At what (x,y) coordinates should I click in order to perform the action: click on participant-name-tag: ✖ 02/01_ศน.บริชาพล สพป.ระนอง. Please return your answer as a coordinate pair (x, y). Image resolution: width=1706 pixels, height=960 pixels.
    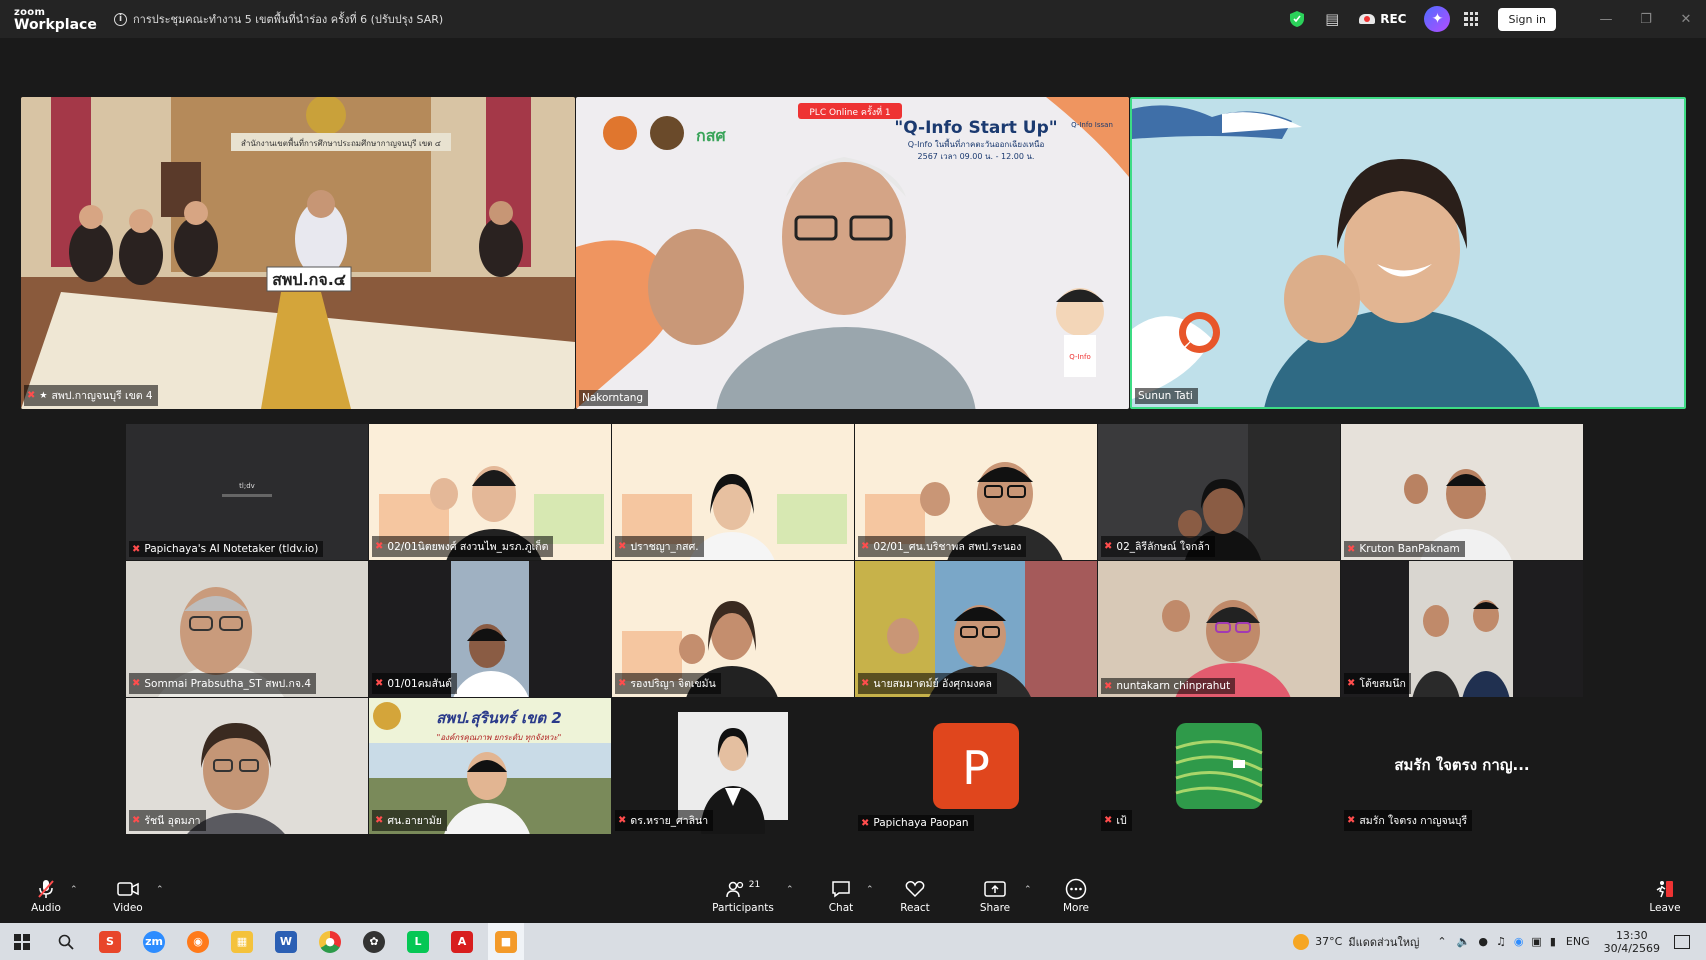
    Looking at the image, I should click on (942, 546).